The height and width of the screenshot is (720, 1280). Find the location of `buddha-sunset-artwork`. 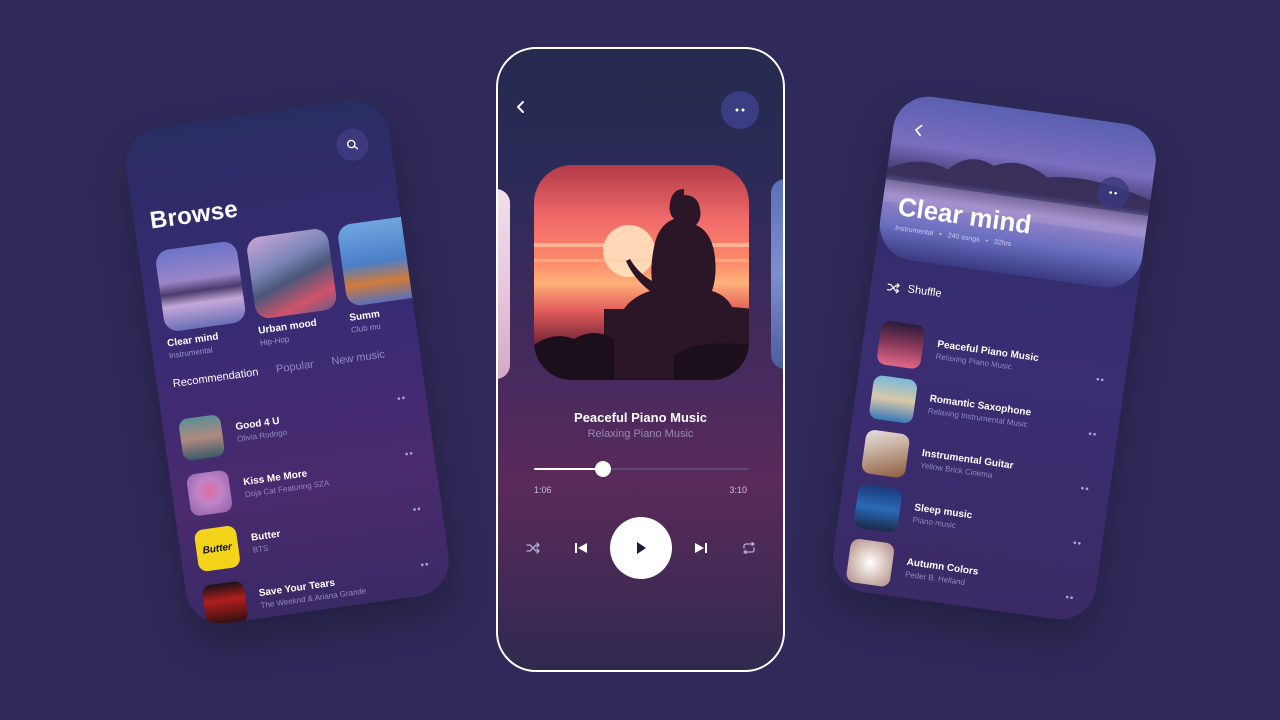

buddha-sunset-artwork is located at coordinates (641, 284).